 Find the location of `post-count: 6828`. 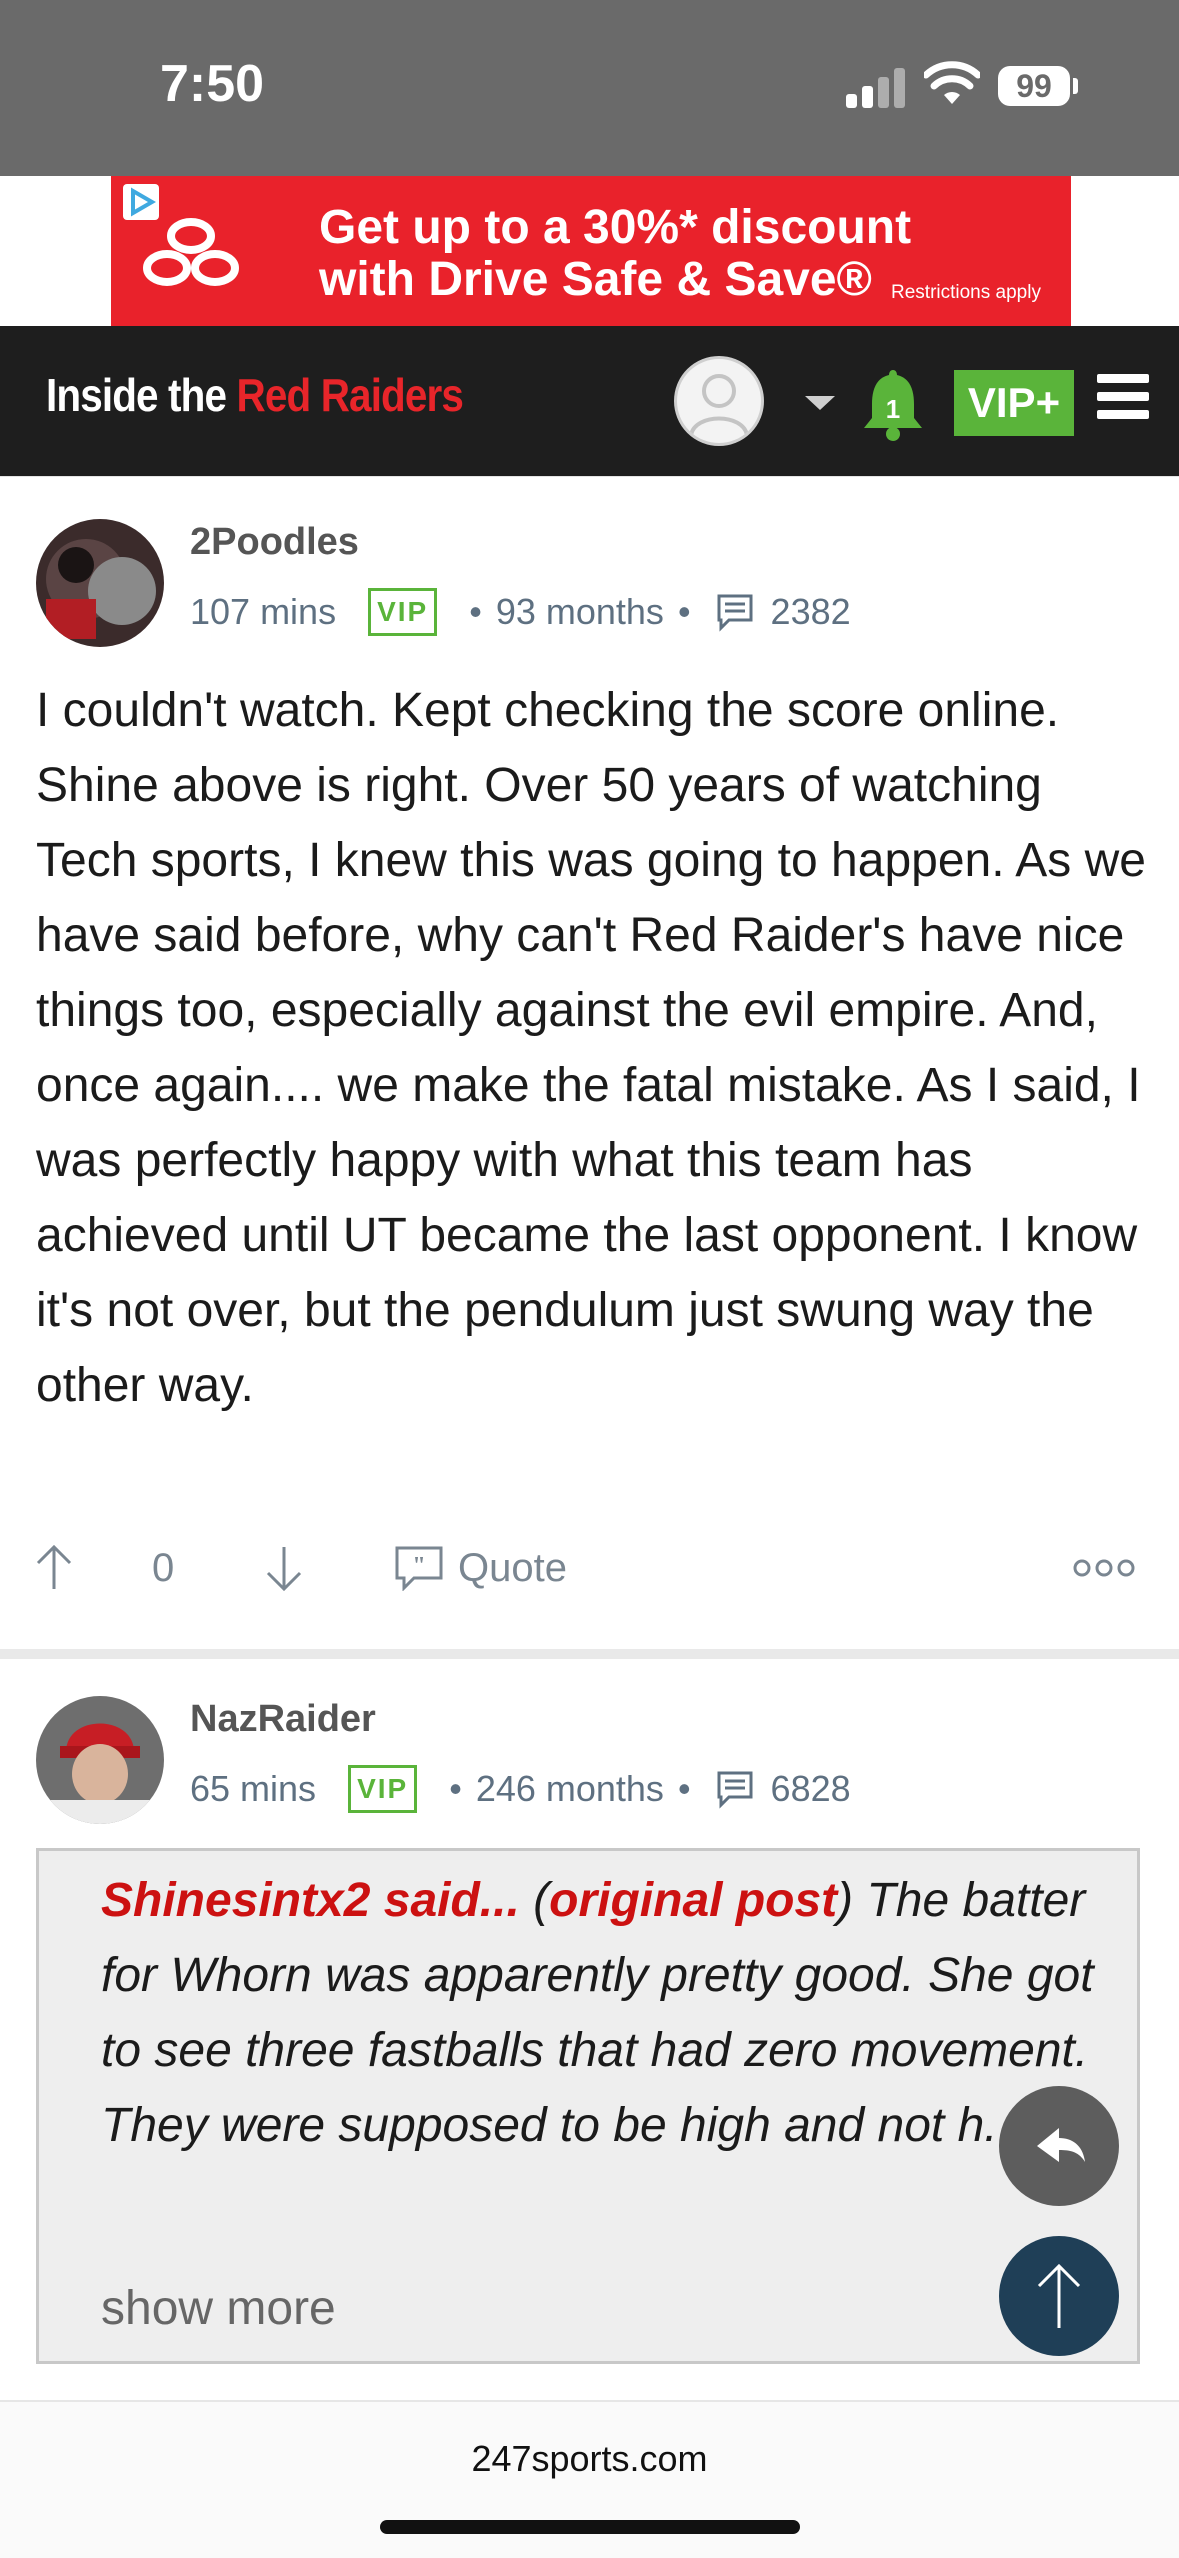

post-count: 6828 is located at coordinates (810, 1788).